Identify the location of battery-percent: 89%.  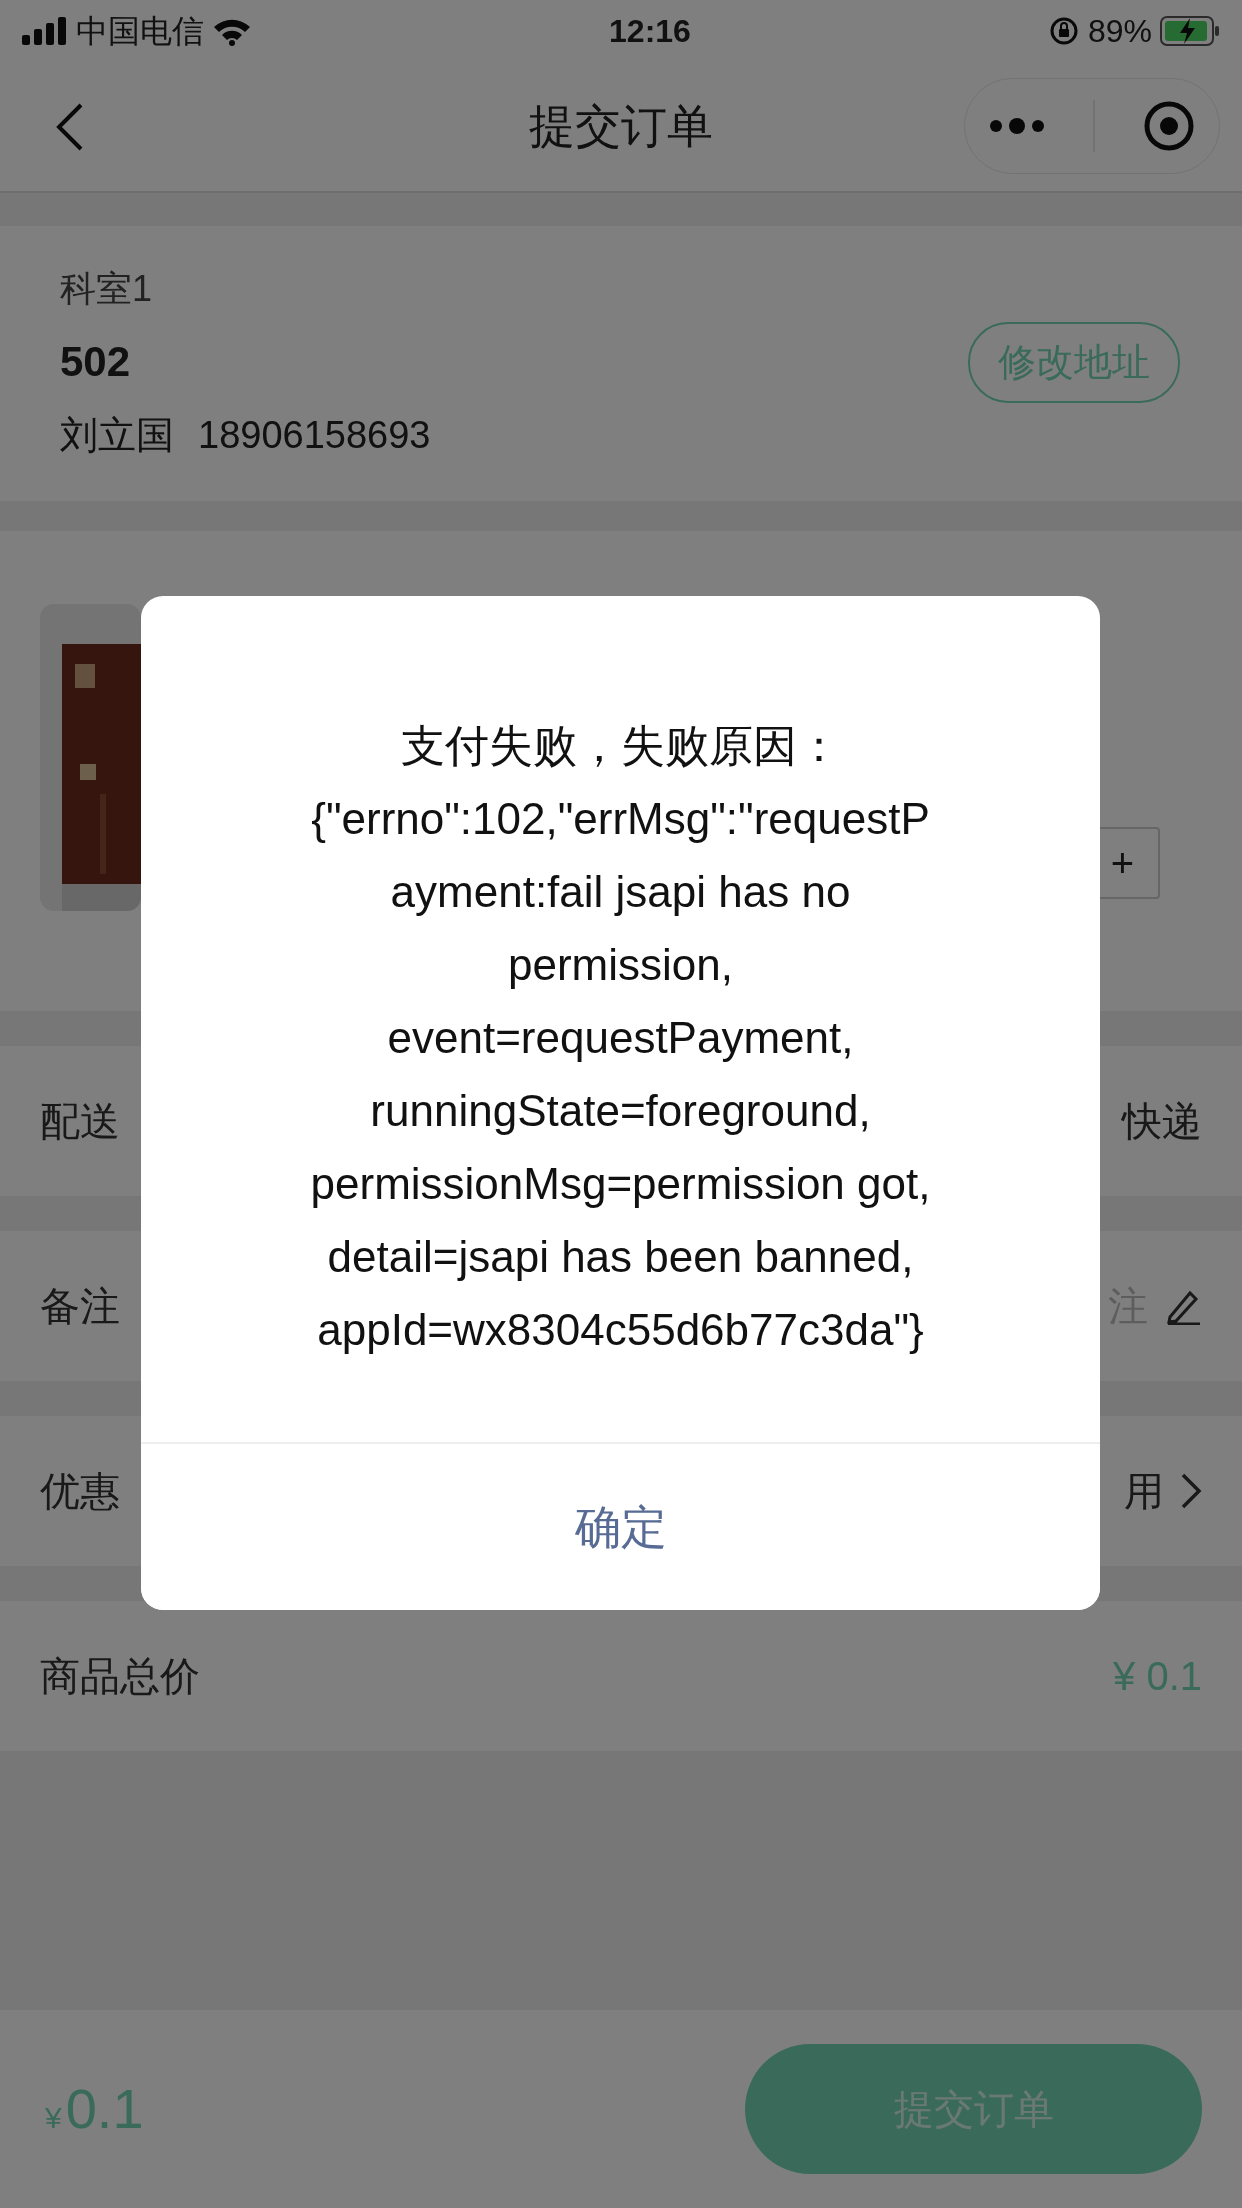
(1119, 31).